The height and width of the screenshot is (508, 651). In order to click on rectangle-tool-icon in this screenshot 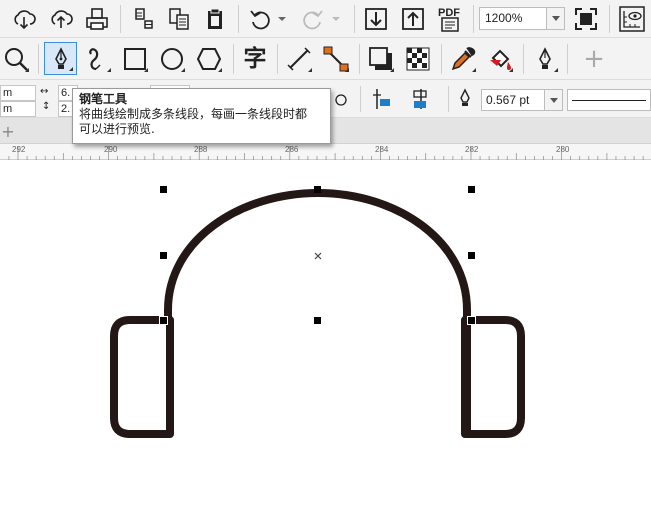, I will do `click(135, 59)`.